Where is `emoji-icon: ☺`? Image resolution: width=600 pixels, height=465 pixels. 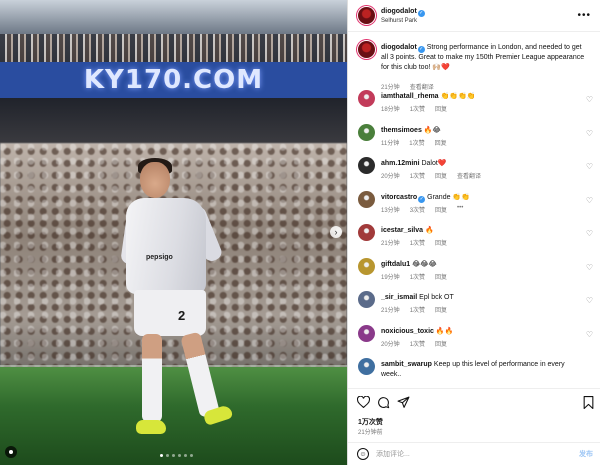
emoji-icon: ☺ is located at coordinates (363, 454).